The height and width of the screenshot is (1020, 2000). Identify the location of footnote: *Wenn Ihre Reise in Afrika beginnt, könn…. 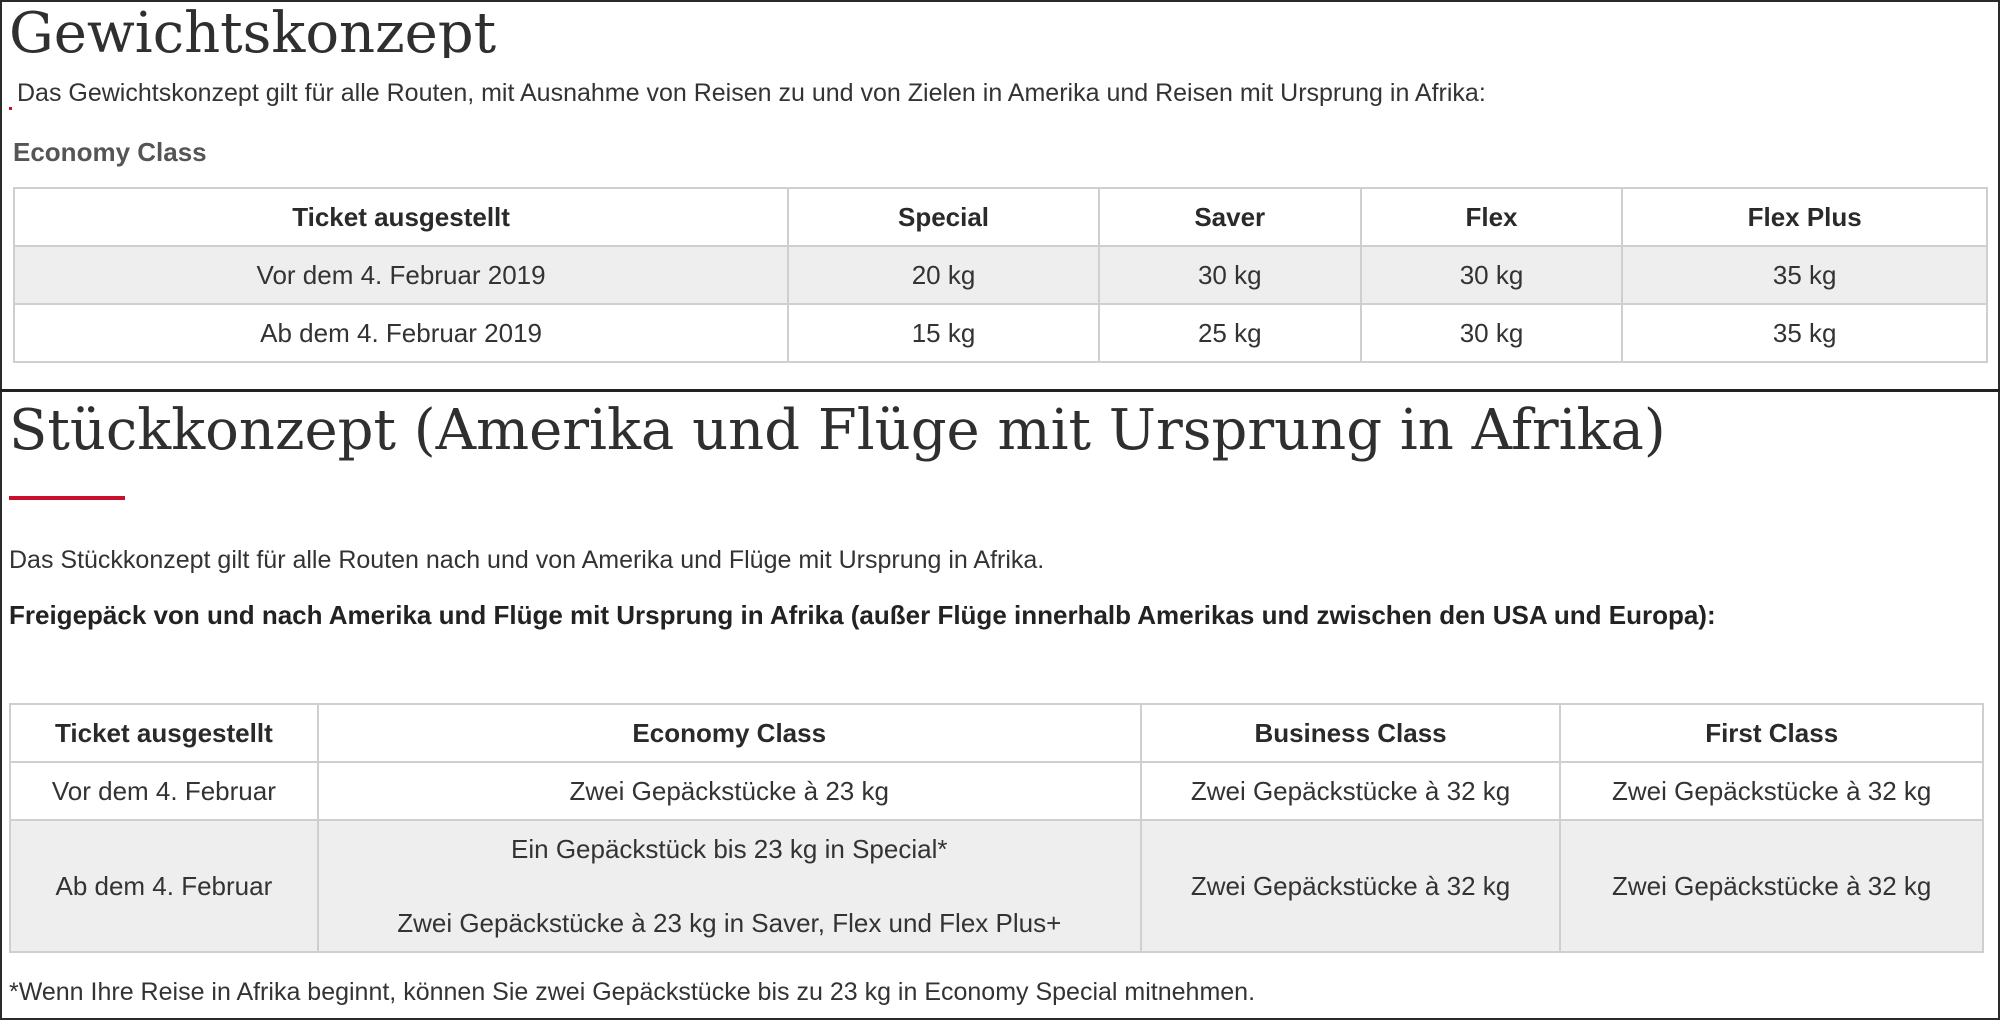
(632, 992).